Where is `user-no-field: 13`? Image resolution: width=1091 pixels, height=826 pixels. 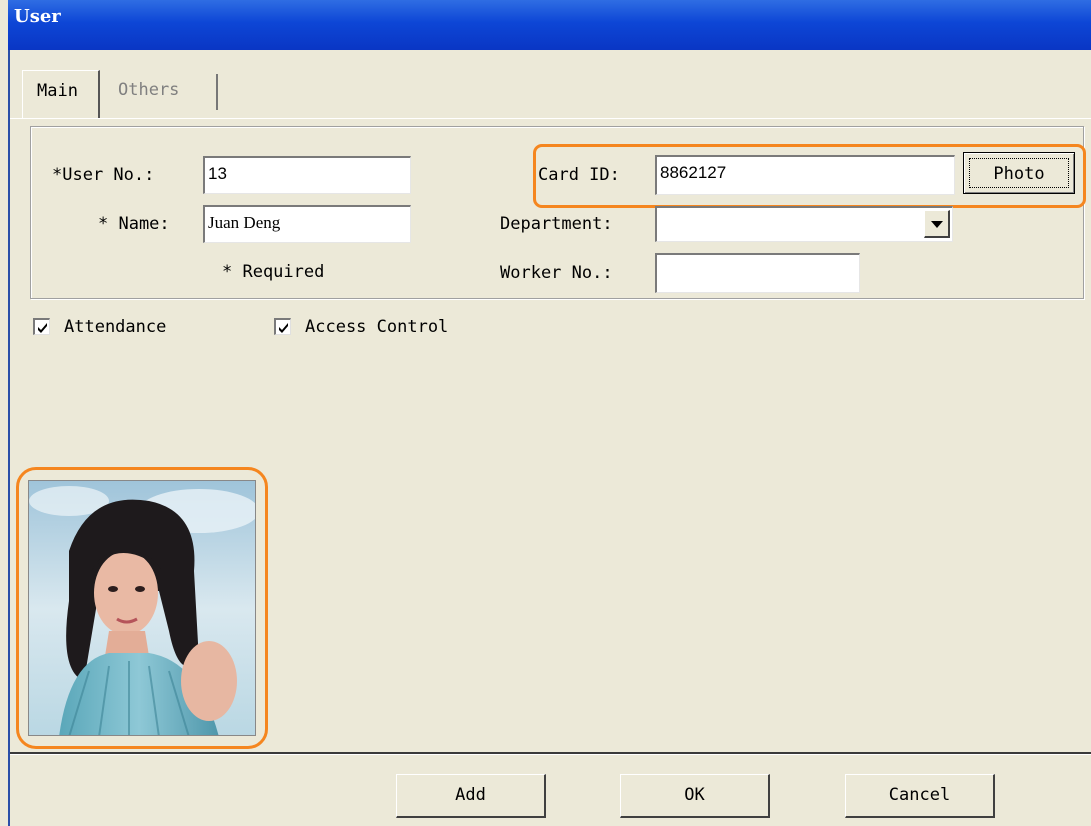 user-no-field: 13 is located at coordinates (307, 175).